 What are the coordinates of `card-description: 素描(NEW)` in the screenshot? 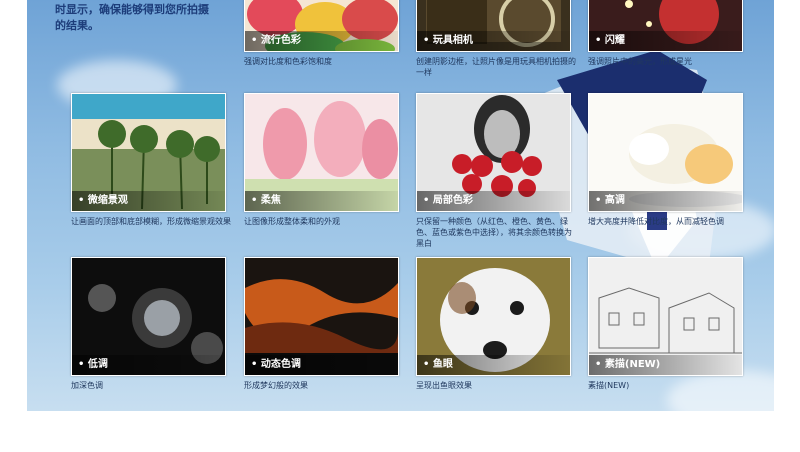 It's located at (609, 385).